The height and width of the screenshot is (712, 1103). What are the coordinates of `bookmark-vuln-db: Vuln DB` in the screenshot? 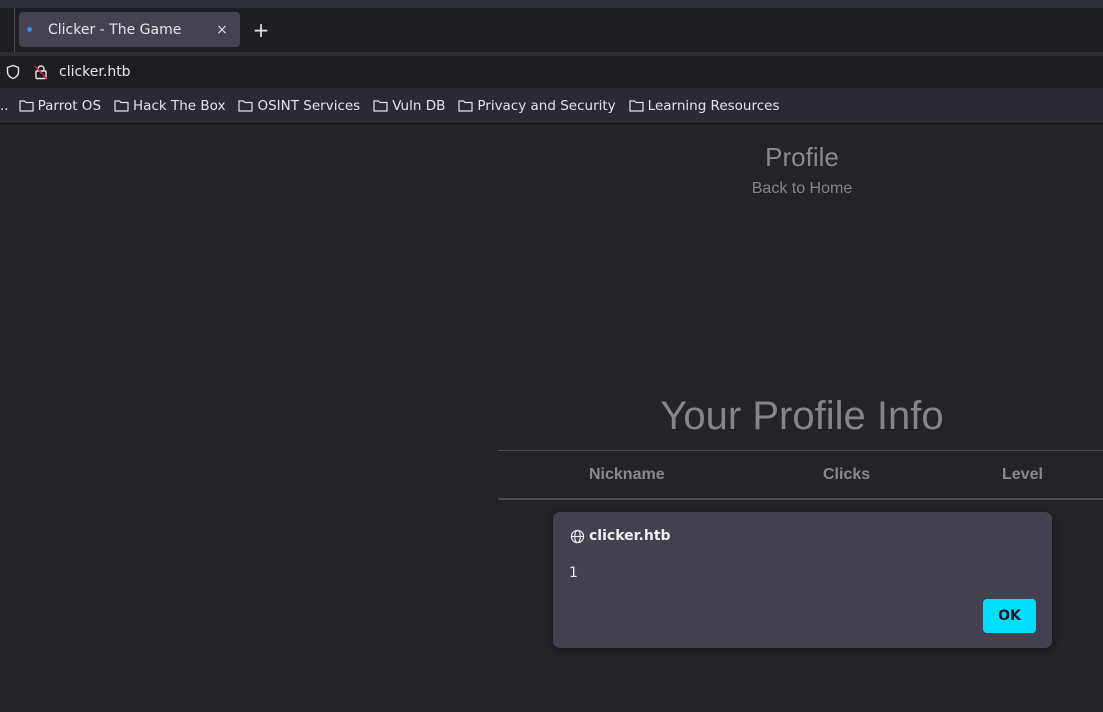 It's located at (409, 106).